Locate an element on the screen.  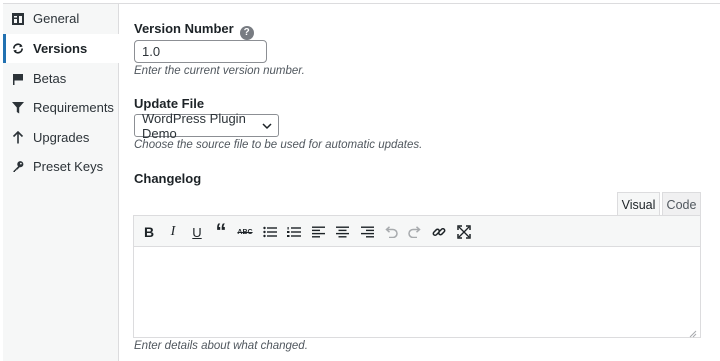
key-icon is located at coordinates (18, 166).